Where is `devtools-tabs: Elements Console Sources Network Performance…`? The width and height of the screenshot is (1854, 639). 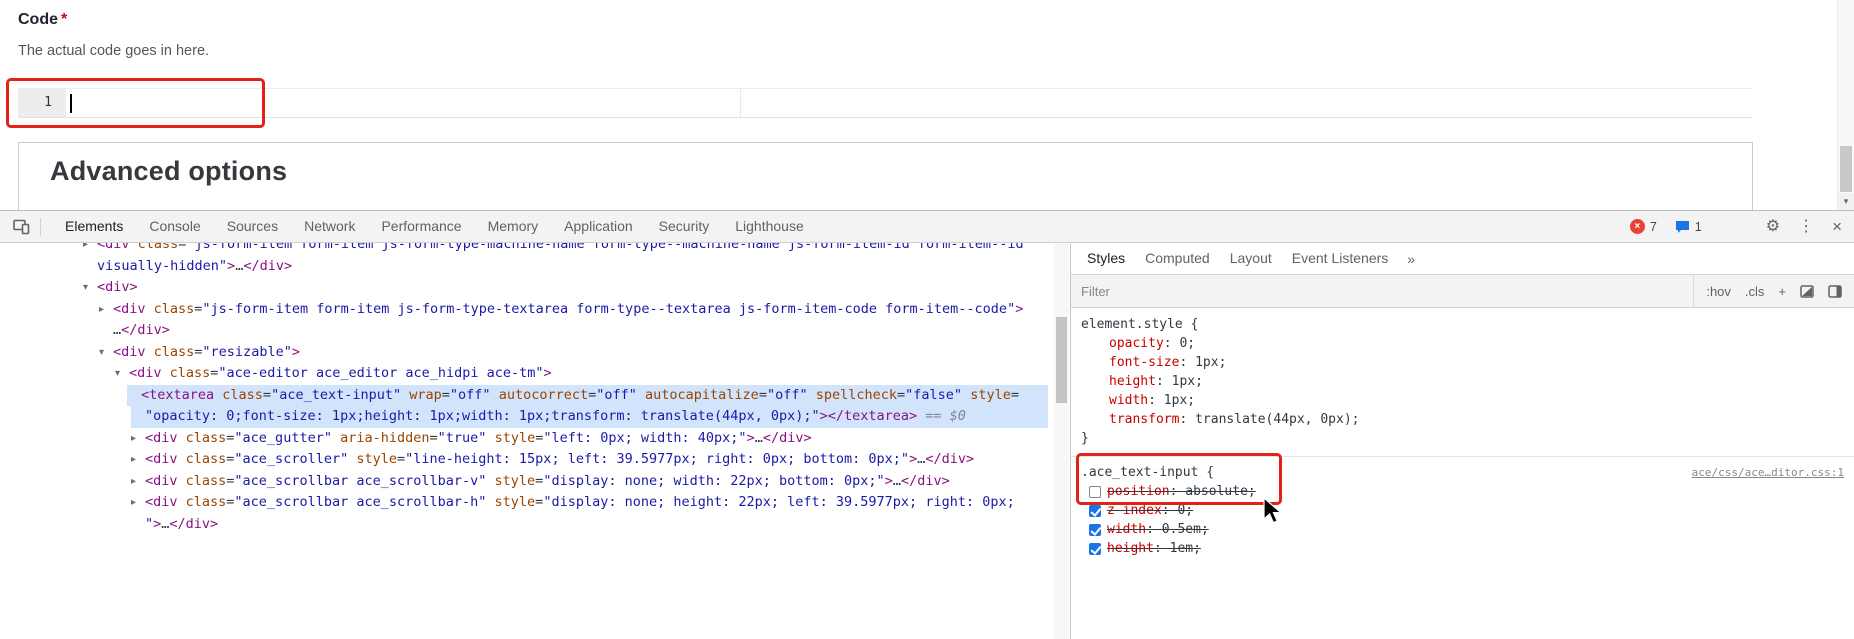 devtools-tabs: Elements Console Sources Network Performance… is located at coordinates (434, 226).